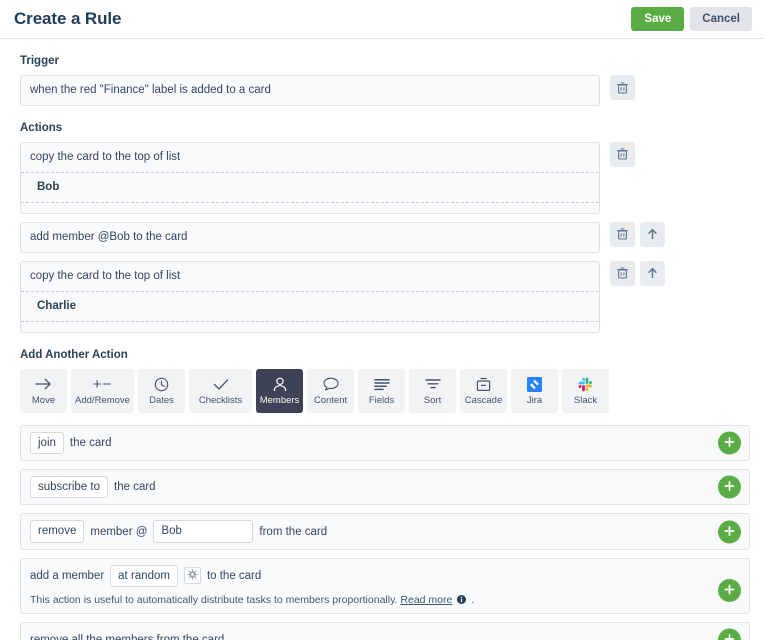 This screenshot has height=640, width=764. Describe the element at coordinates (161, 400) in the screenshot. I see `tool-label: Dates` at that location.